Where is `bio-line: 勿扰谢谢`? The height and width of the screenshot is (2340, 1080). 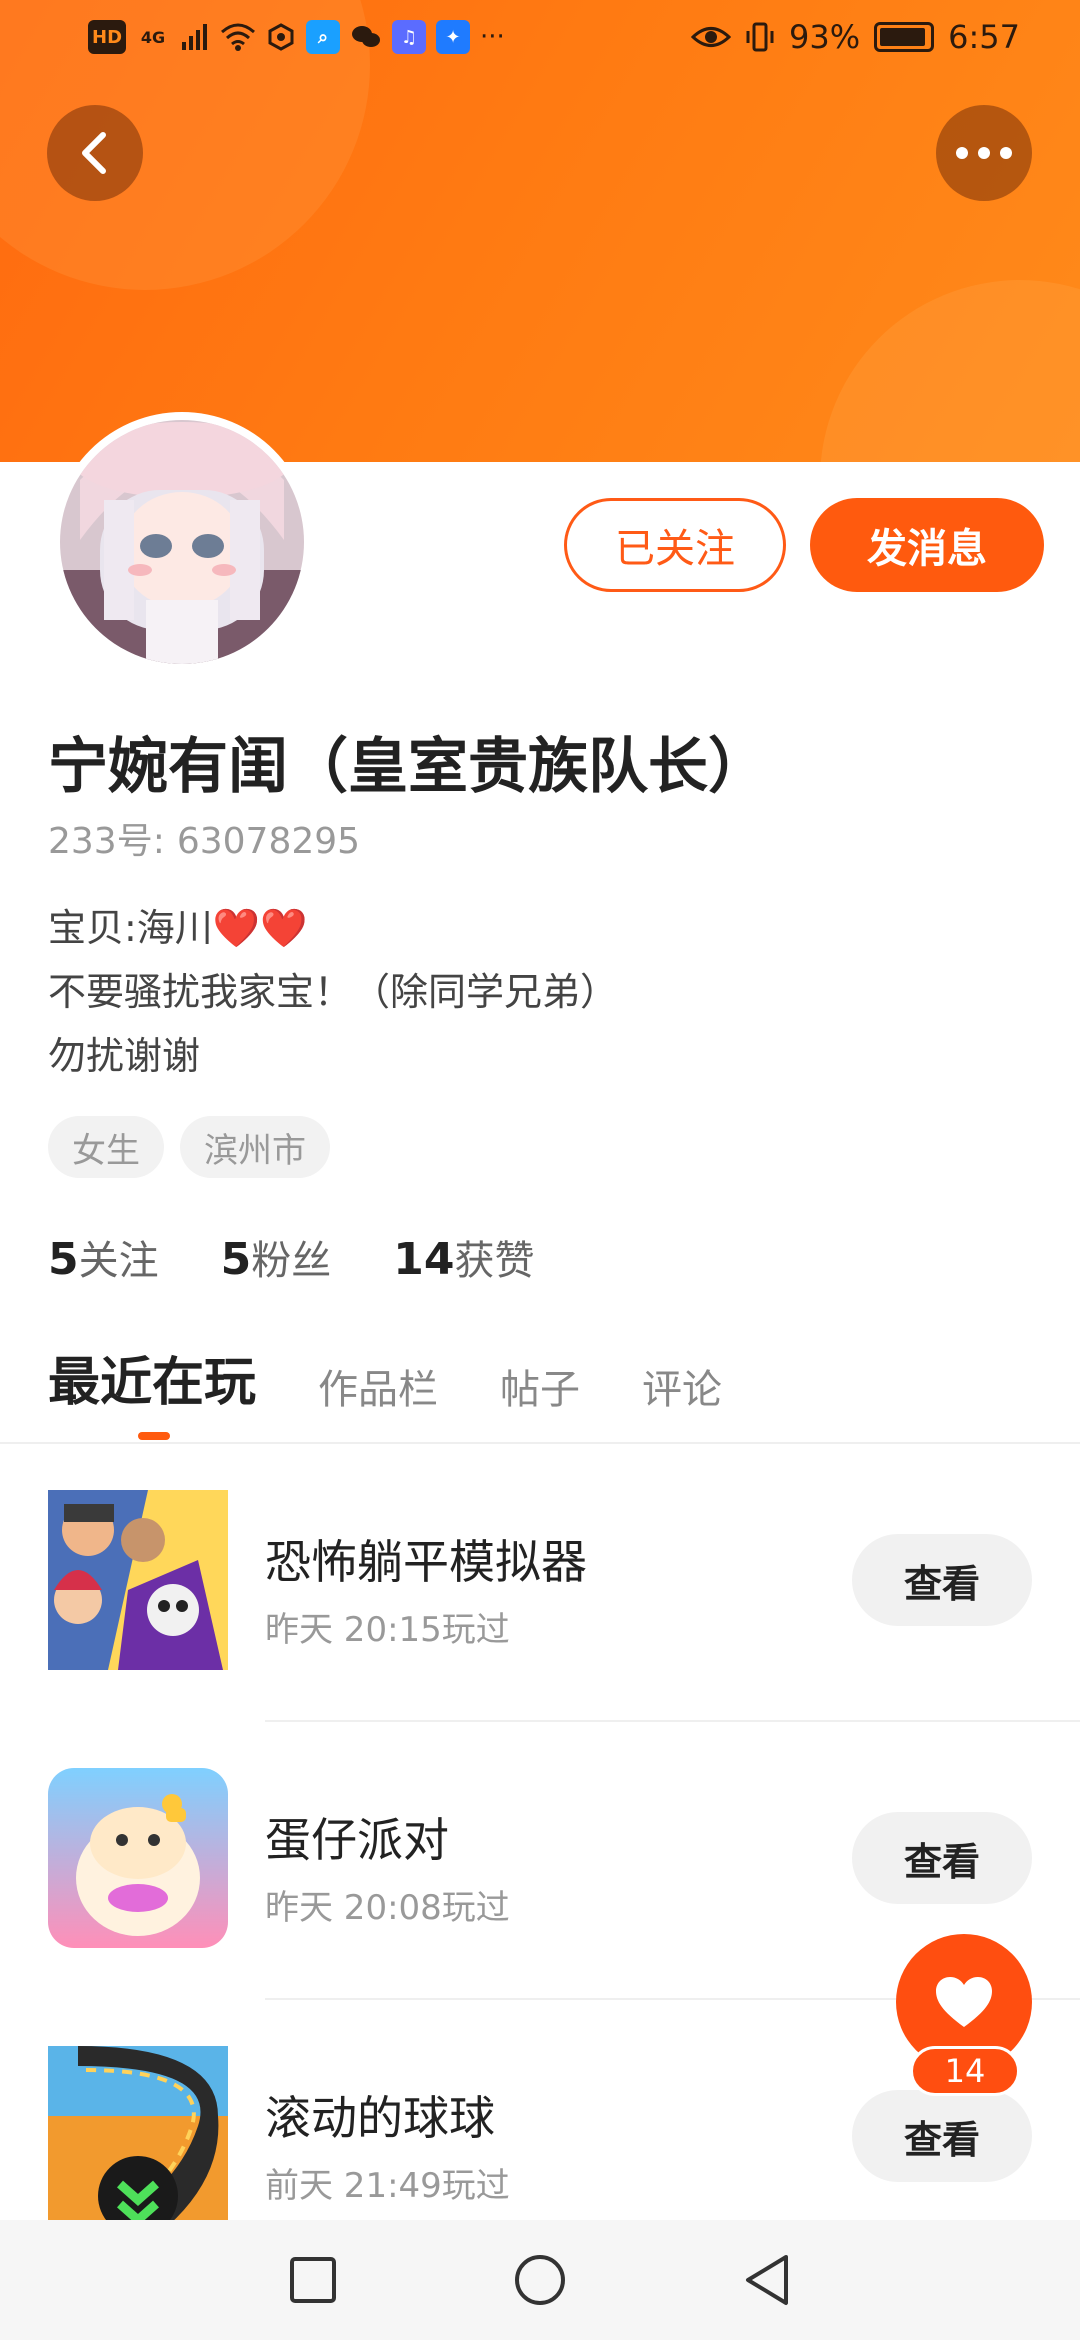 bio-line: 勿扰谢谢 is located at coordinates (124, 1056).